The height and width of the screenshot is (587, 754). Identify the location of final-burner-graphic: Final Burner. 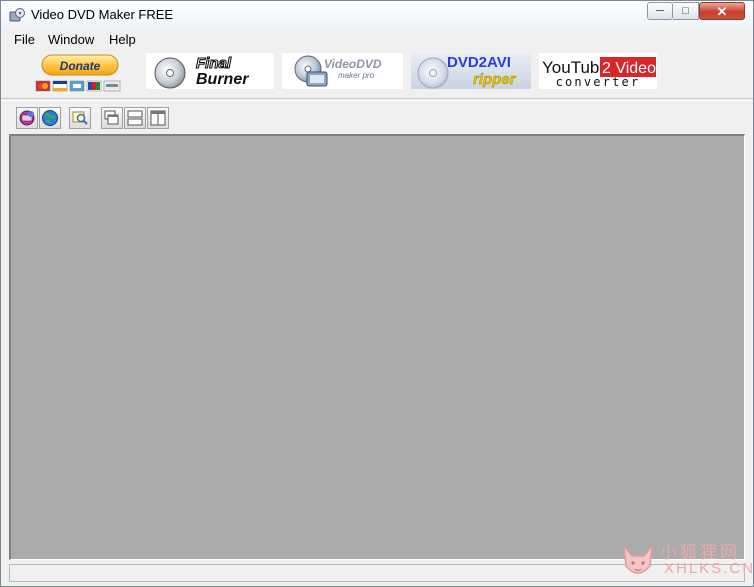
(201, 71).